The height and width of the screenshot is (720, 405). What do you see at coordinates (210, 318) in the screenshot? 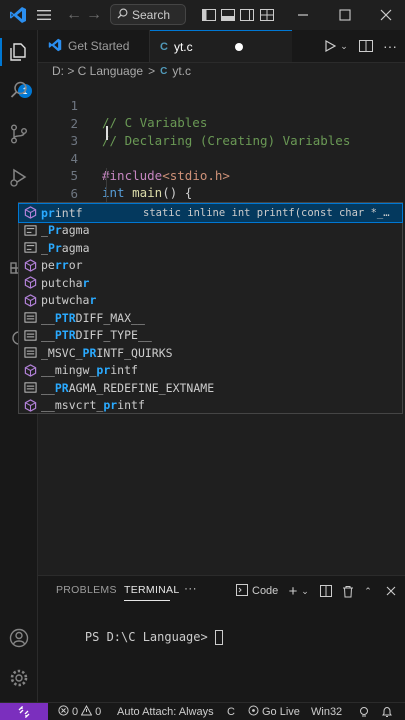
I see `suggestion-item: __PTRDIFF_MAX__` at bounding box center [210, 318].